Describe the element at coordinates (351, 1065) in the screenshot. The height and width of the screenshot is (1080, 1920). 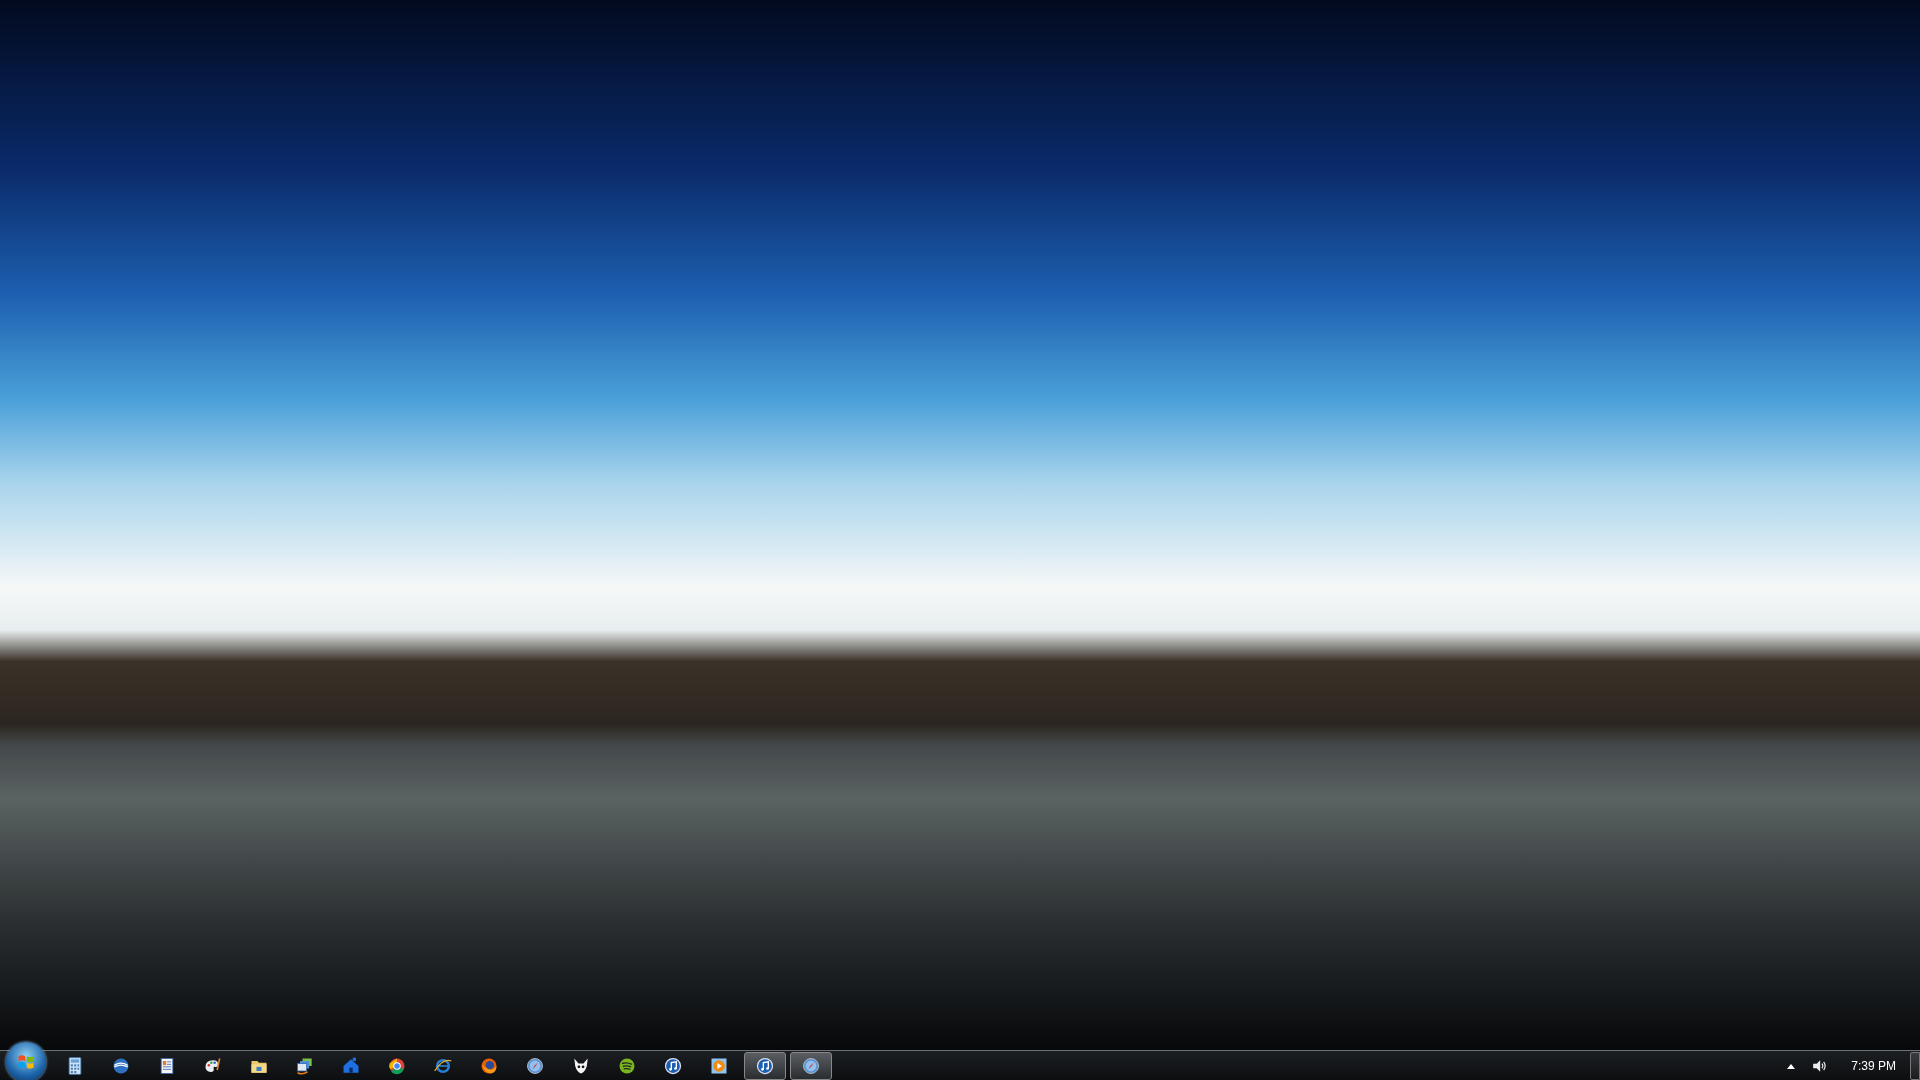
I see `house-icon` at that location.